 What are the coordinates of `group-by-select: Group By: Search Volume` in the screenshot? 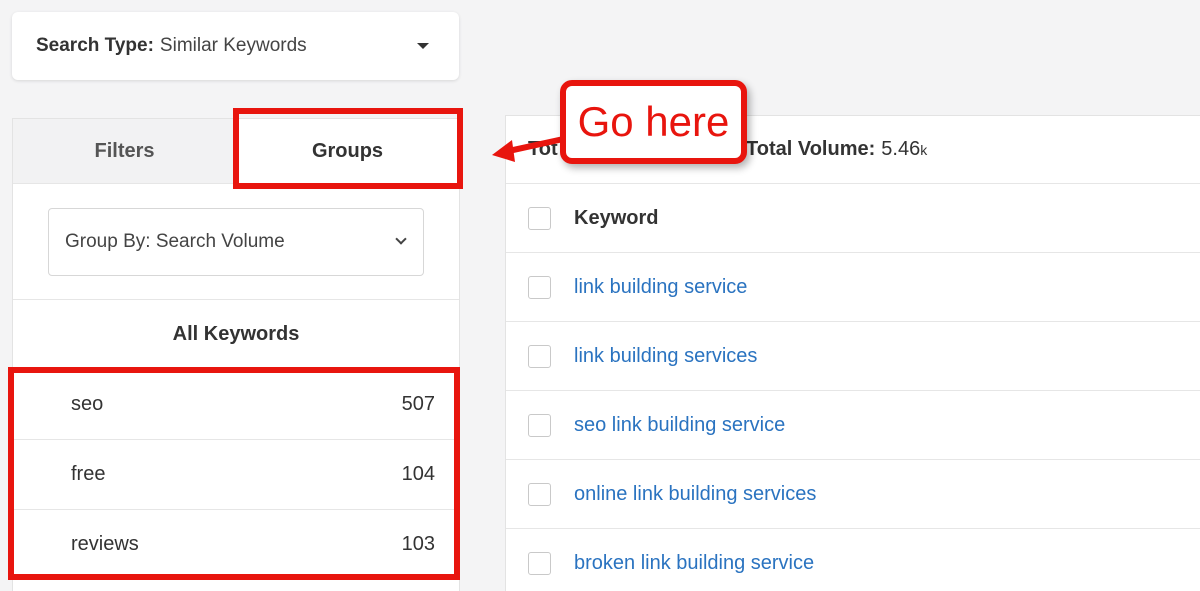 It's located at (236, 242).